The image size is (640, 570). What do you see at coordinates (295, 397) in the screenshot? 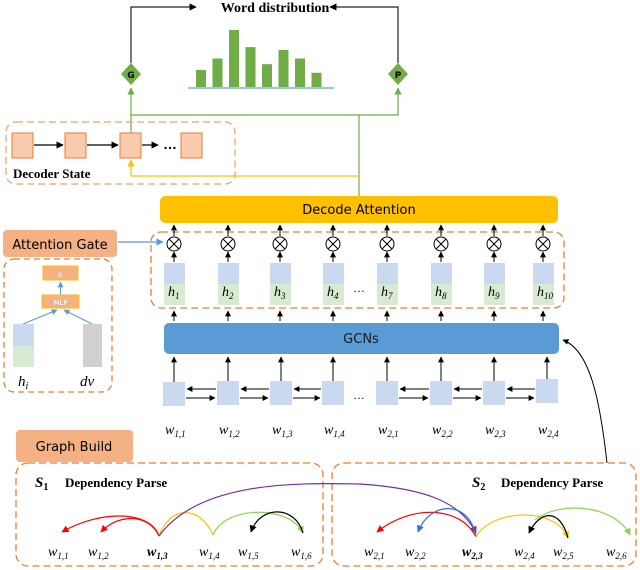
I see `input-node: w1,3` at bounding box center [295, 397].